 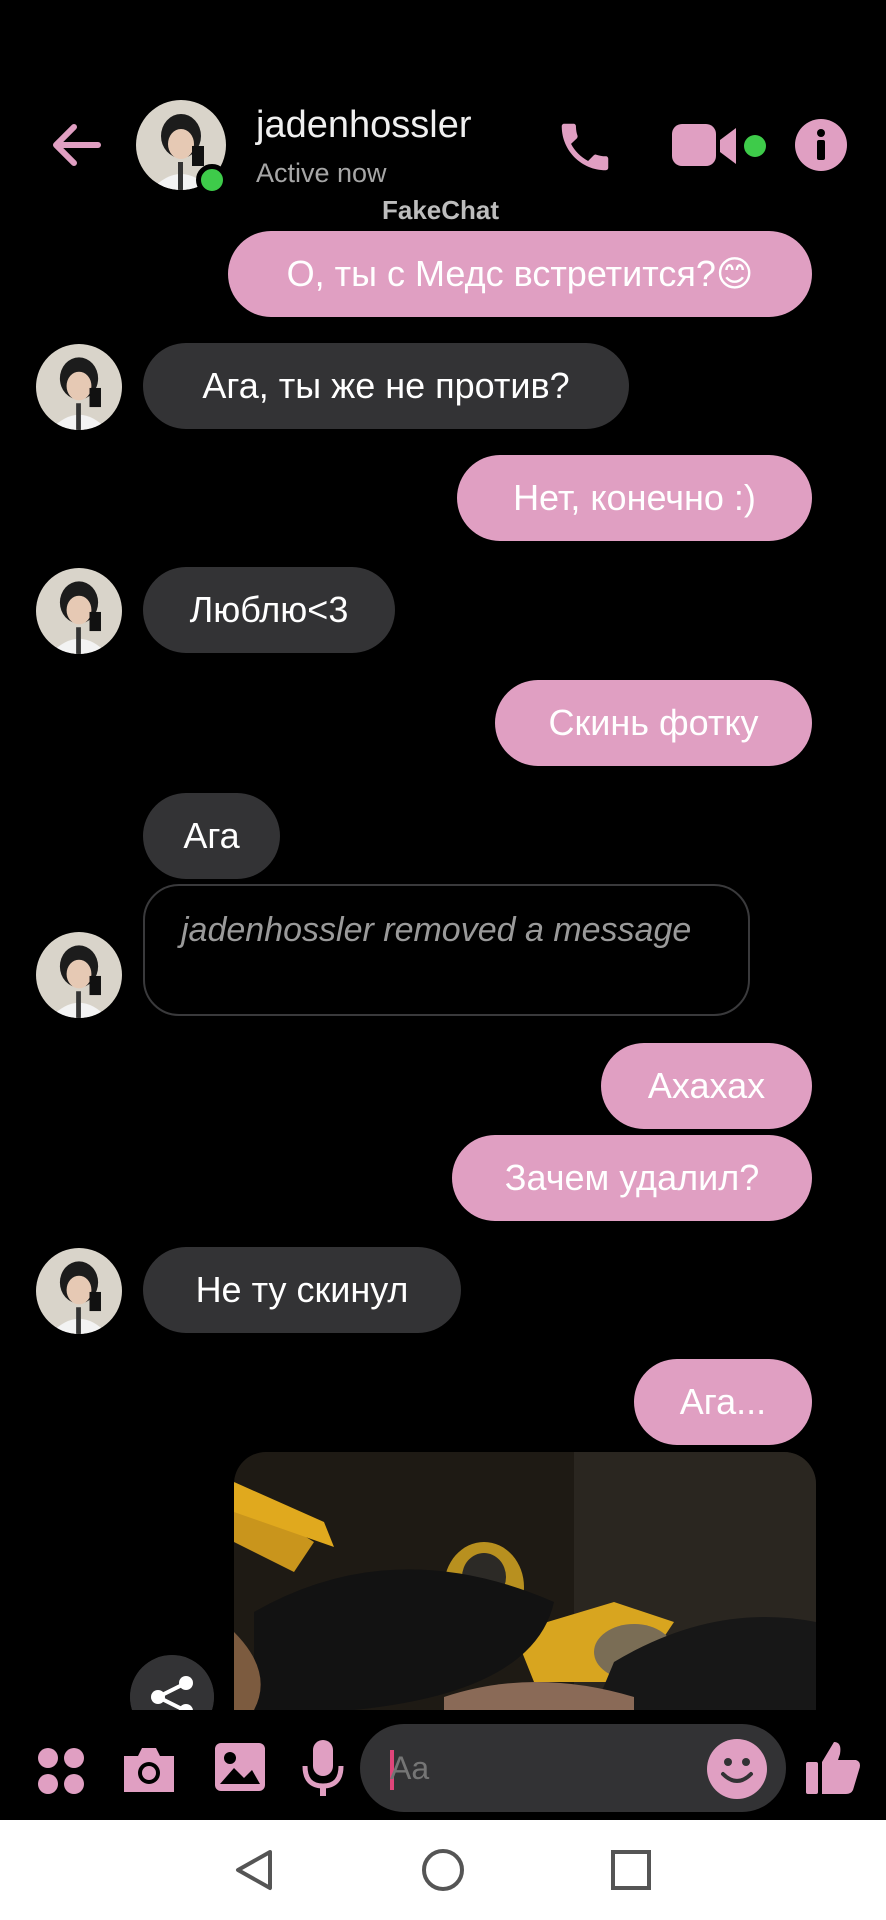 I want to click on thumbs-up-icon, so click(x=833, y=1767).